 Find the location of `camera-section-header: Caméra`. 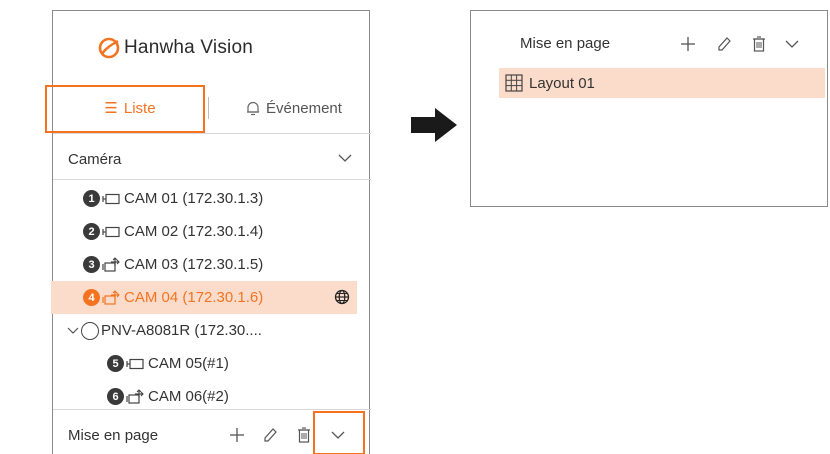

camera-section-header: Caméra is located at coordinates (212, 159).